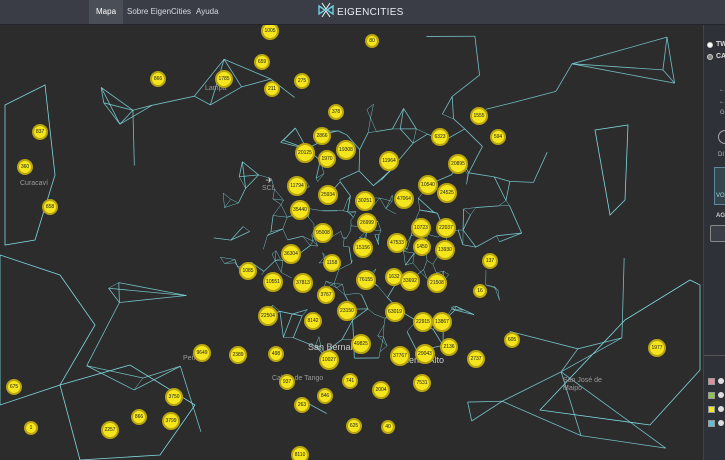 The height and width of the screenshot is (460, 725). Describe the element at coordinates (325, 396) in the screenshot. I see `cluster-marker: 846` at that location.